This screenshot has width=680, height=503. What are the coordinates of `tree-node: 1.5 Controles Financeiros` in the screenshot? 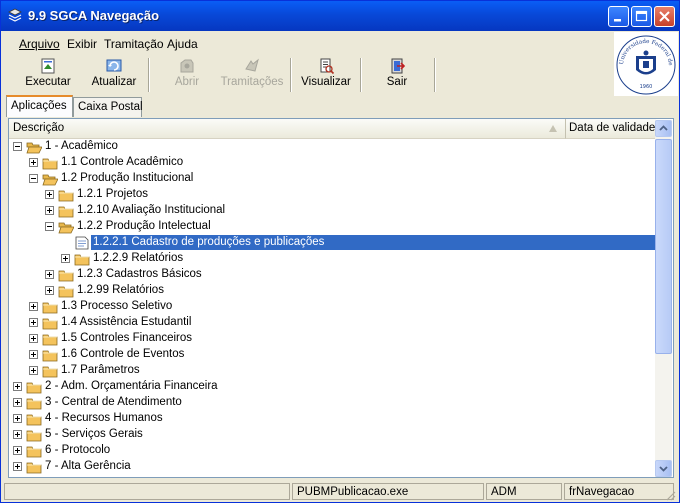 It's located at (332, 339).